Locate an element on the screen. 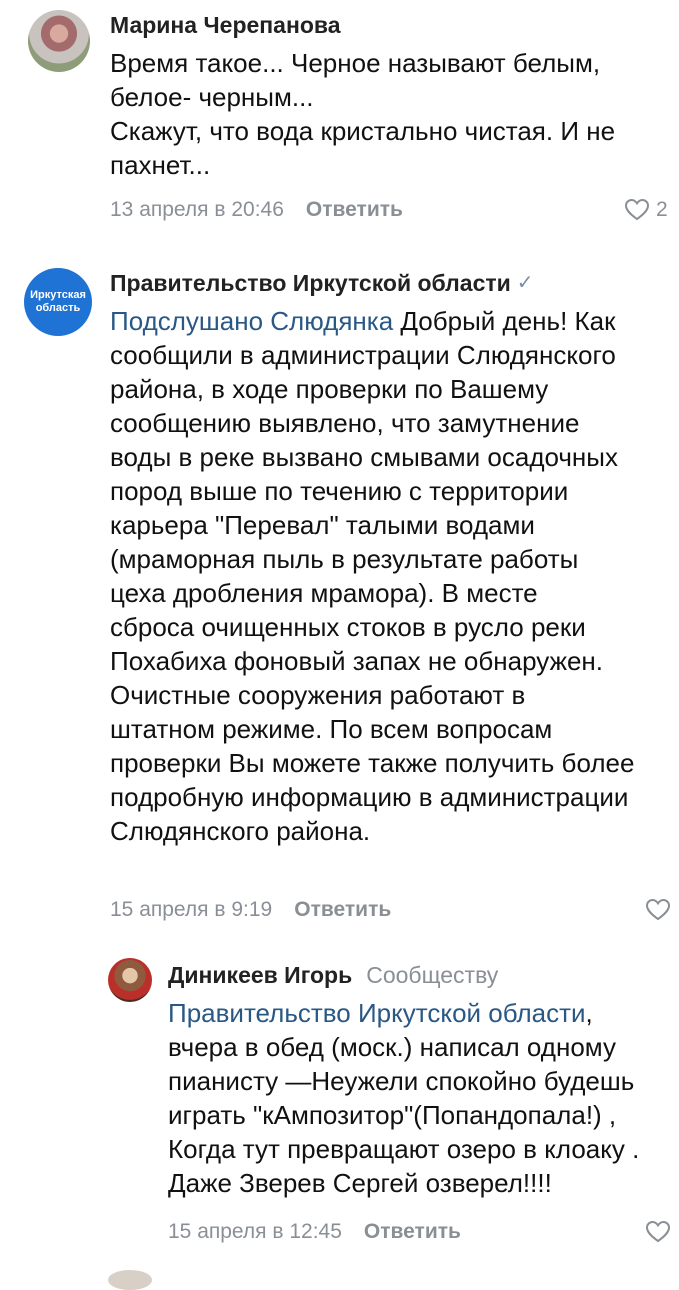 The image size is (679, 1290). mention-link: Правительство Иркутской области is located at coordinates (377, 1013).